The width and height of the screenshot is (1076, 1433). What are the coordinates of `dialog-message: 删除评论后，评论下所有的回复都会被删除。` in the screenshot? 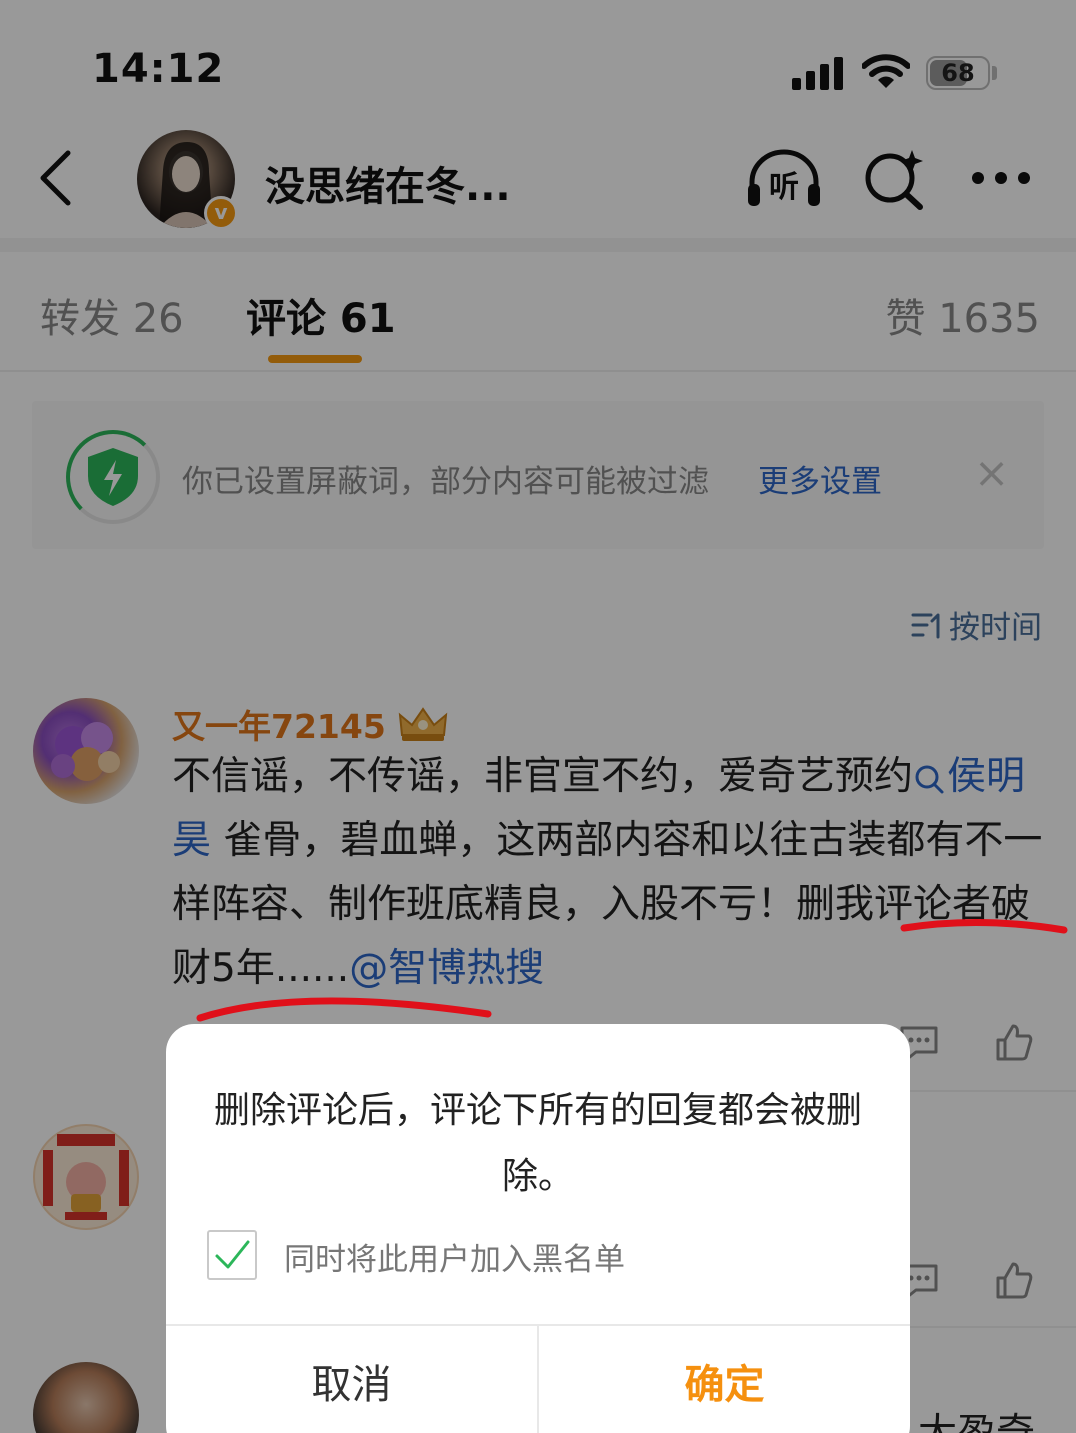 It's located at (537, 1143).